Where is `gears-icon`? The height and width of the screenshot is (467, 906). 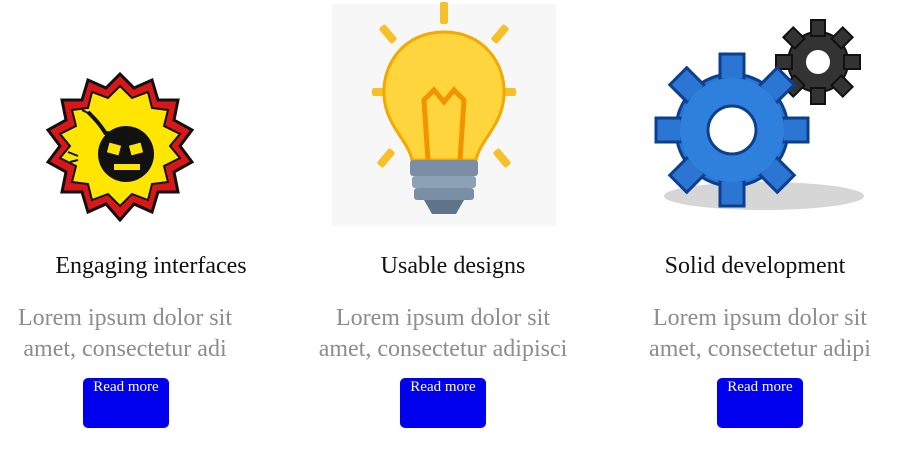
gears-icon is located at coordinates (759, 114).